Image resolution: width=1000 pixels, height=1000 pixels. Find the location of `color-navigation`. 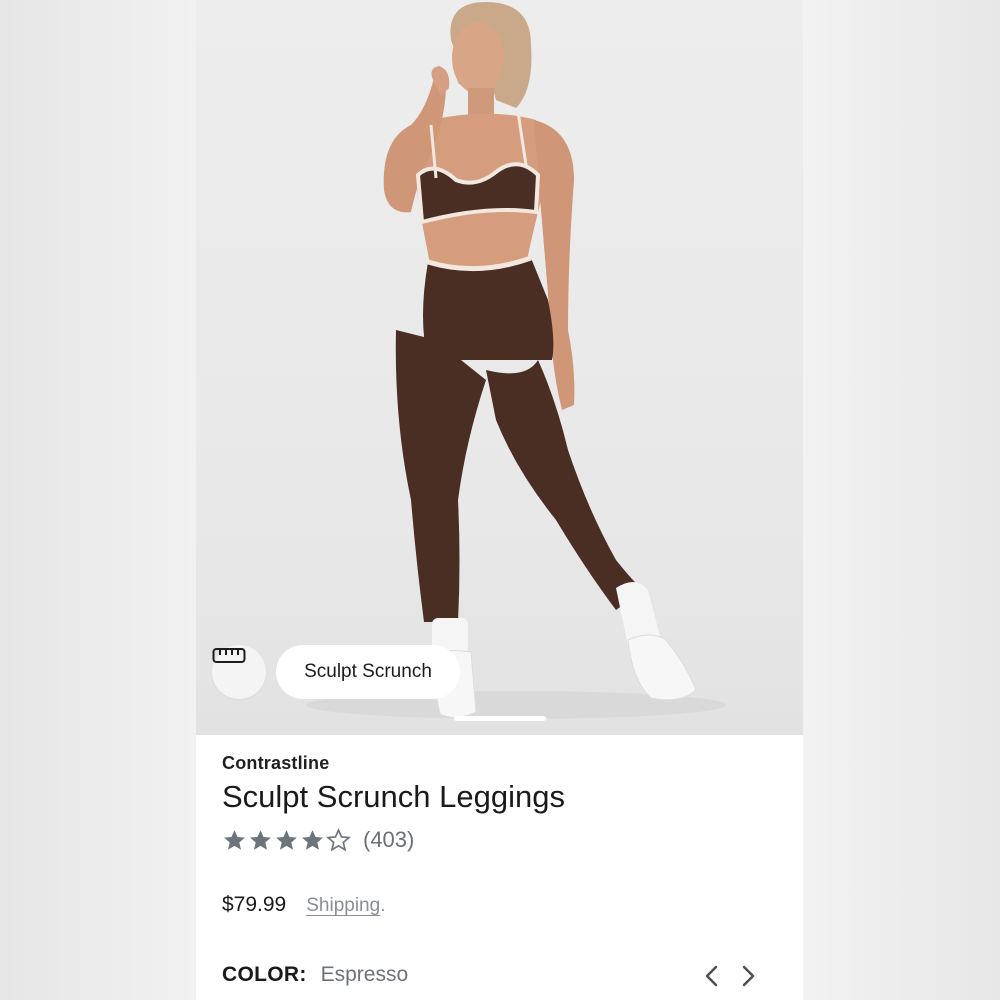

color-navigation is located at coordinates (730, 976).